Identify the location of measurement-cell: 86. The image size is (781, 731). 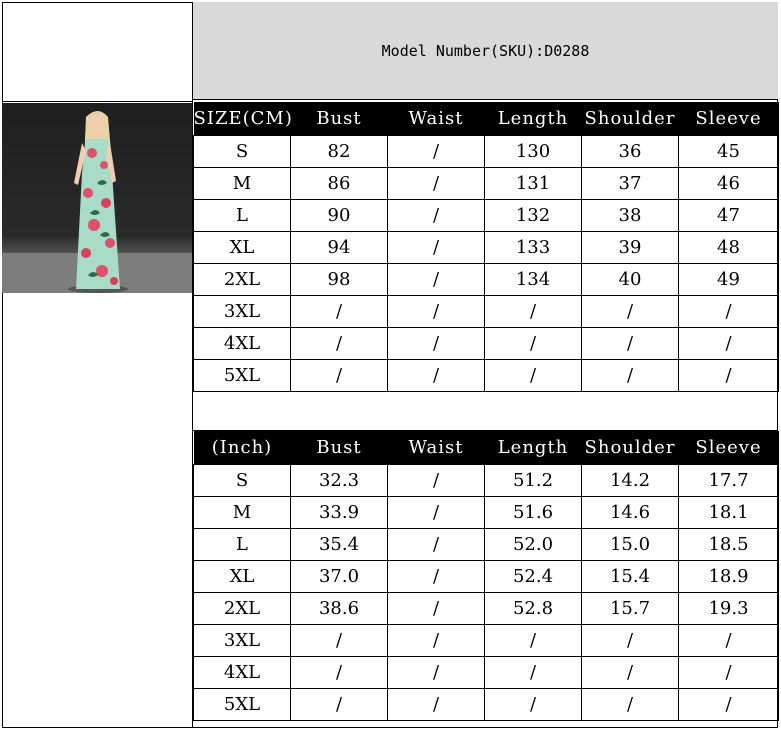
(339, 183).